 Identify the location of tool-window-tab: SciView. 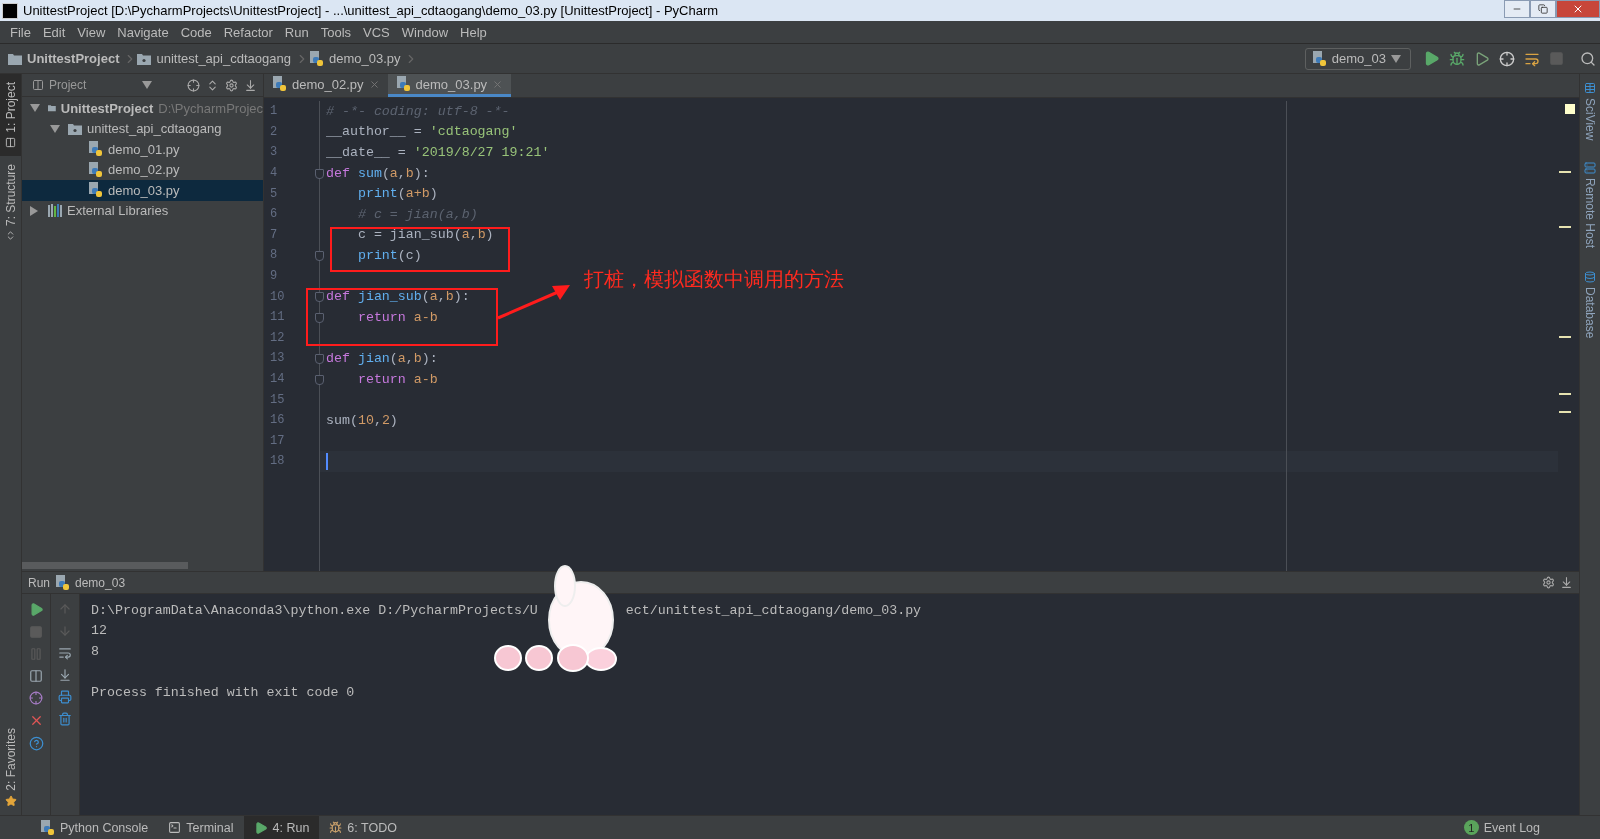
(1590, 111).